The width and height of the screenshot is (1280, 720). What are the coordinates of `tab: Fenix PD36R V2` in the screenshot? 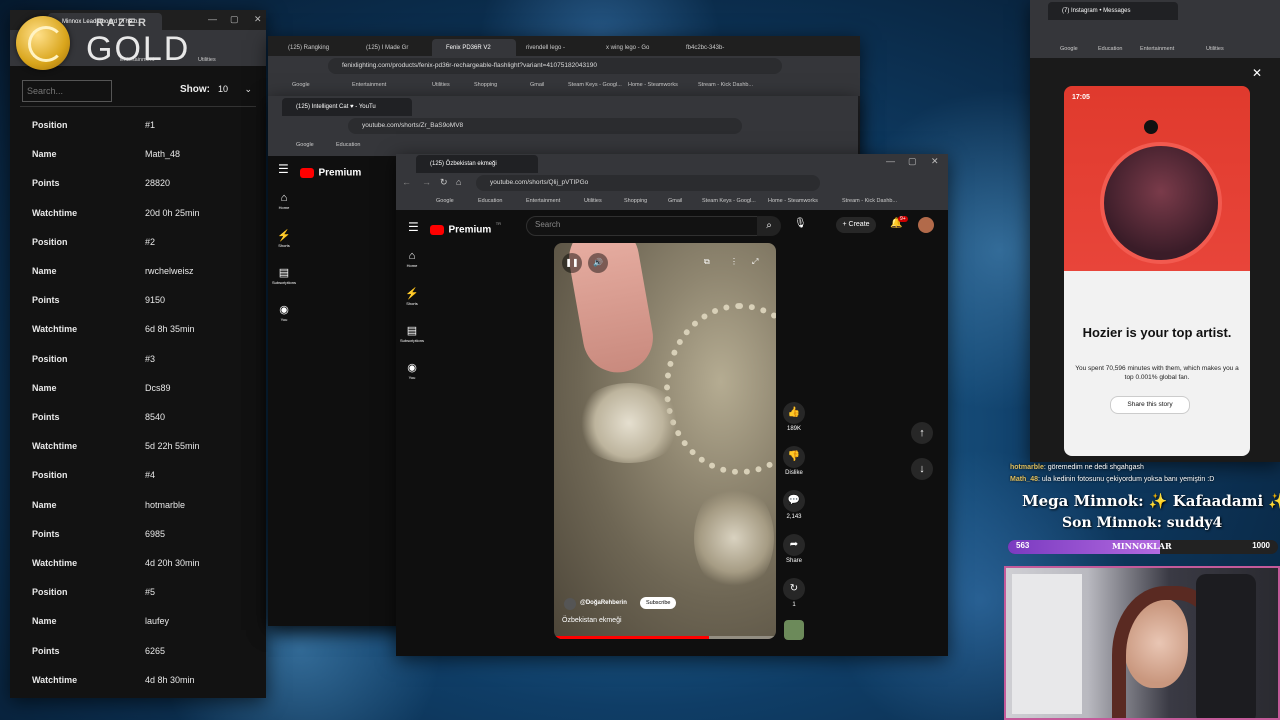 It's located at (474, 48).